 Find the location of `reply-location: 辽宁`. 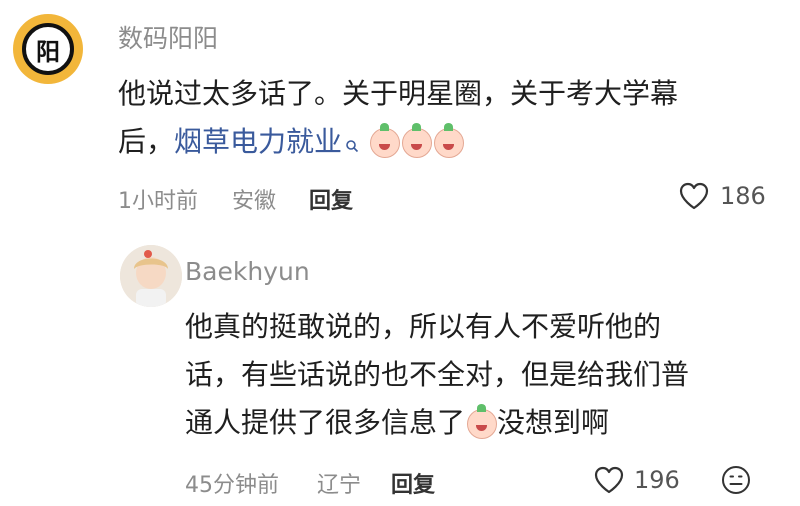

reply-location: 辽宁 is located at coordinates (339, 485).